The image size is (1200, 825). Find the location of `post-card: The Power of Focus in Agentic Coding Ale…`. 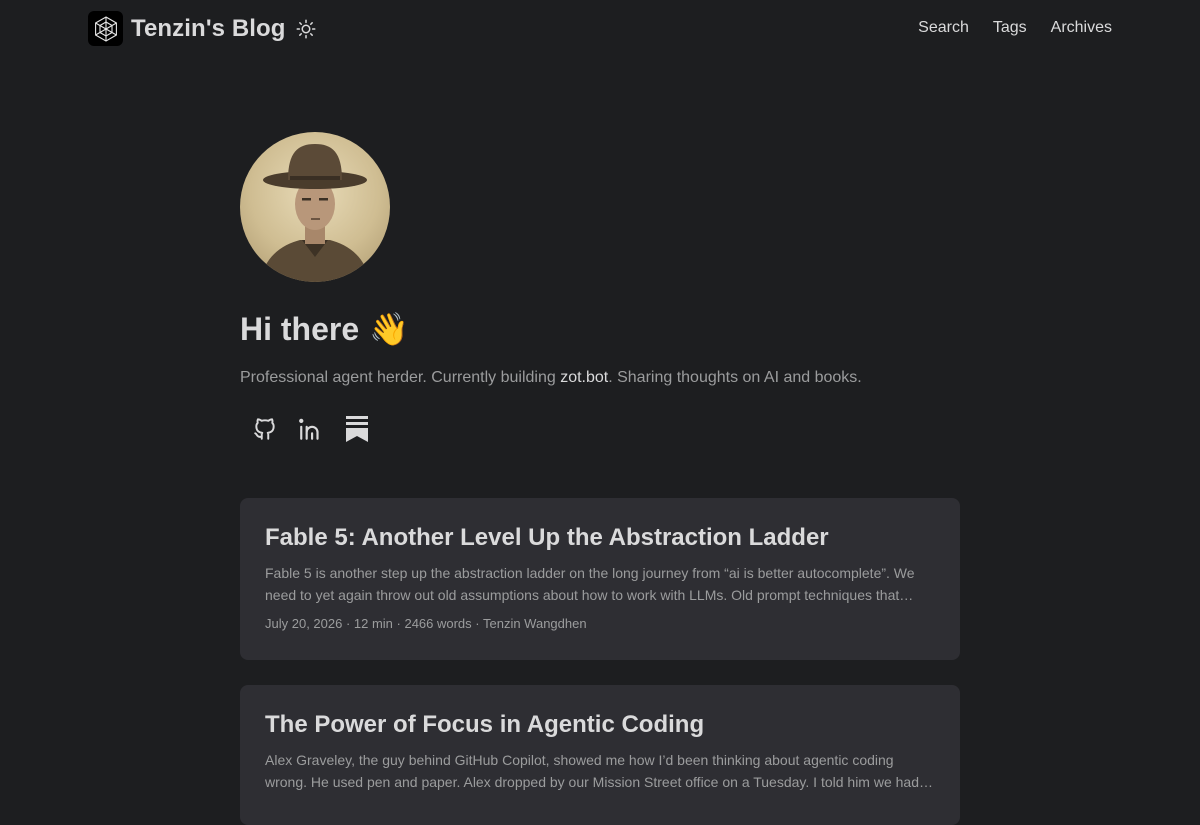

post-card: The Power of Focus in Agentic Coding Ale… is located at coordinates (600, 755).